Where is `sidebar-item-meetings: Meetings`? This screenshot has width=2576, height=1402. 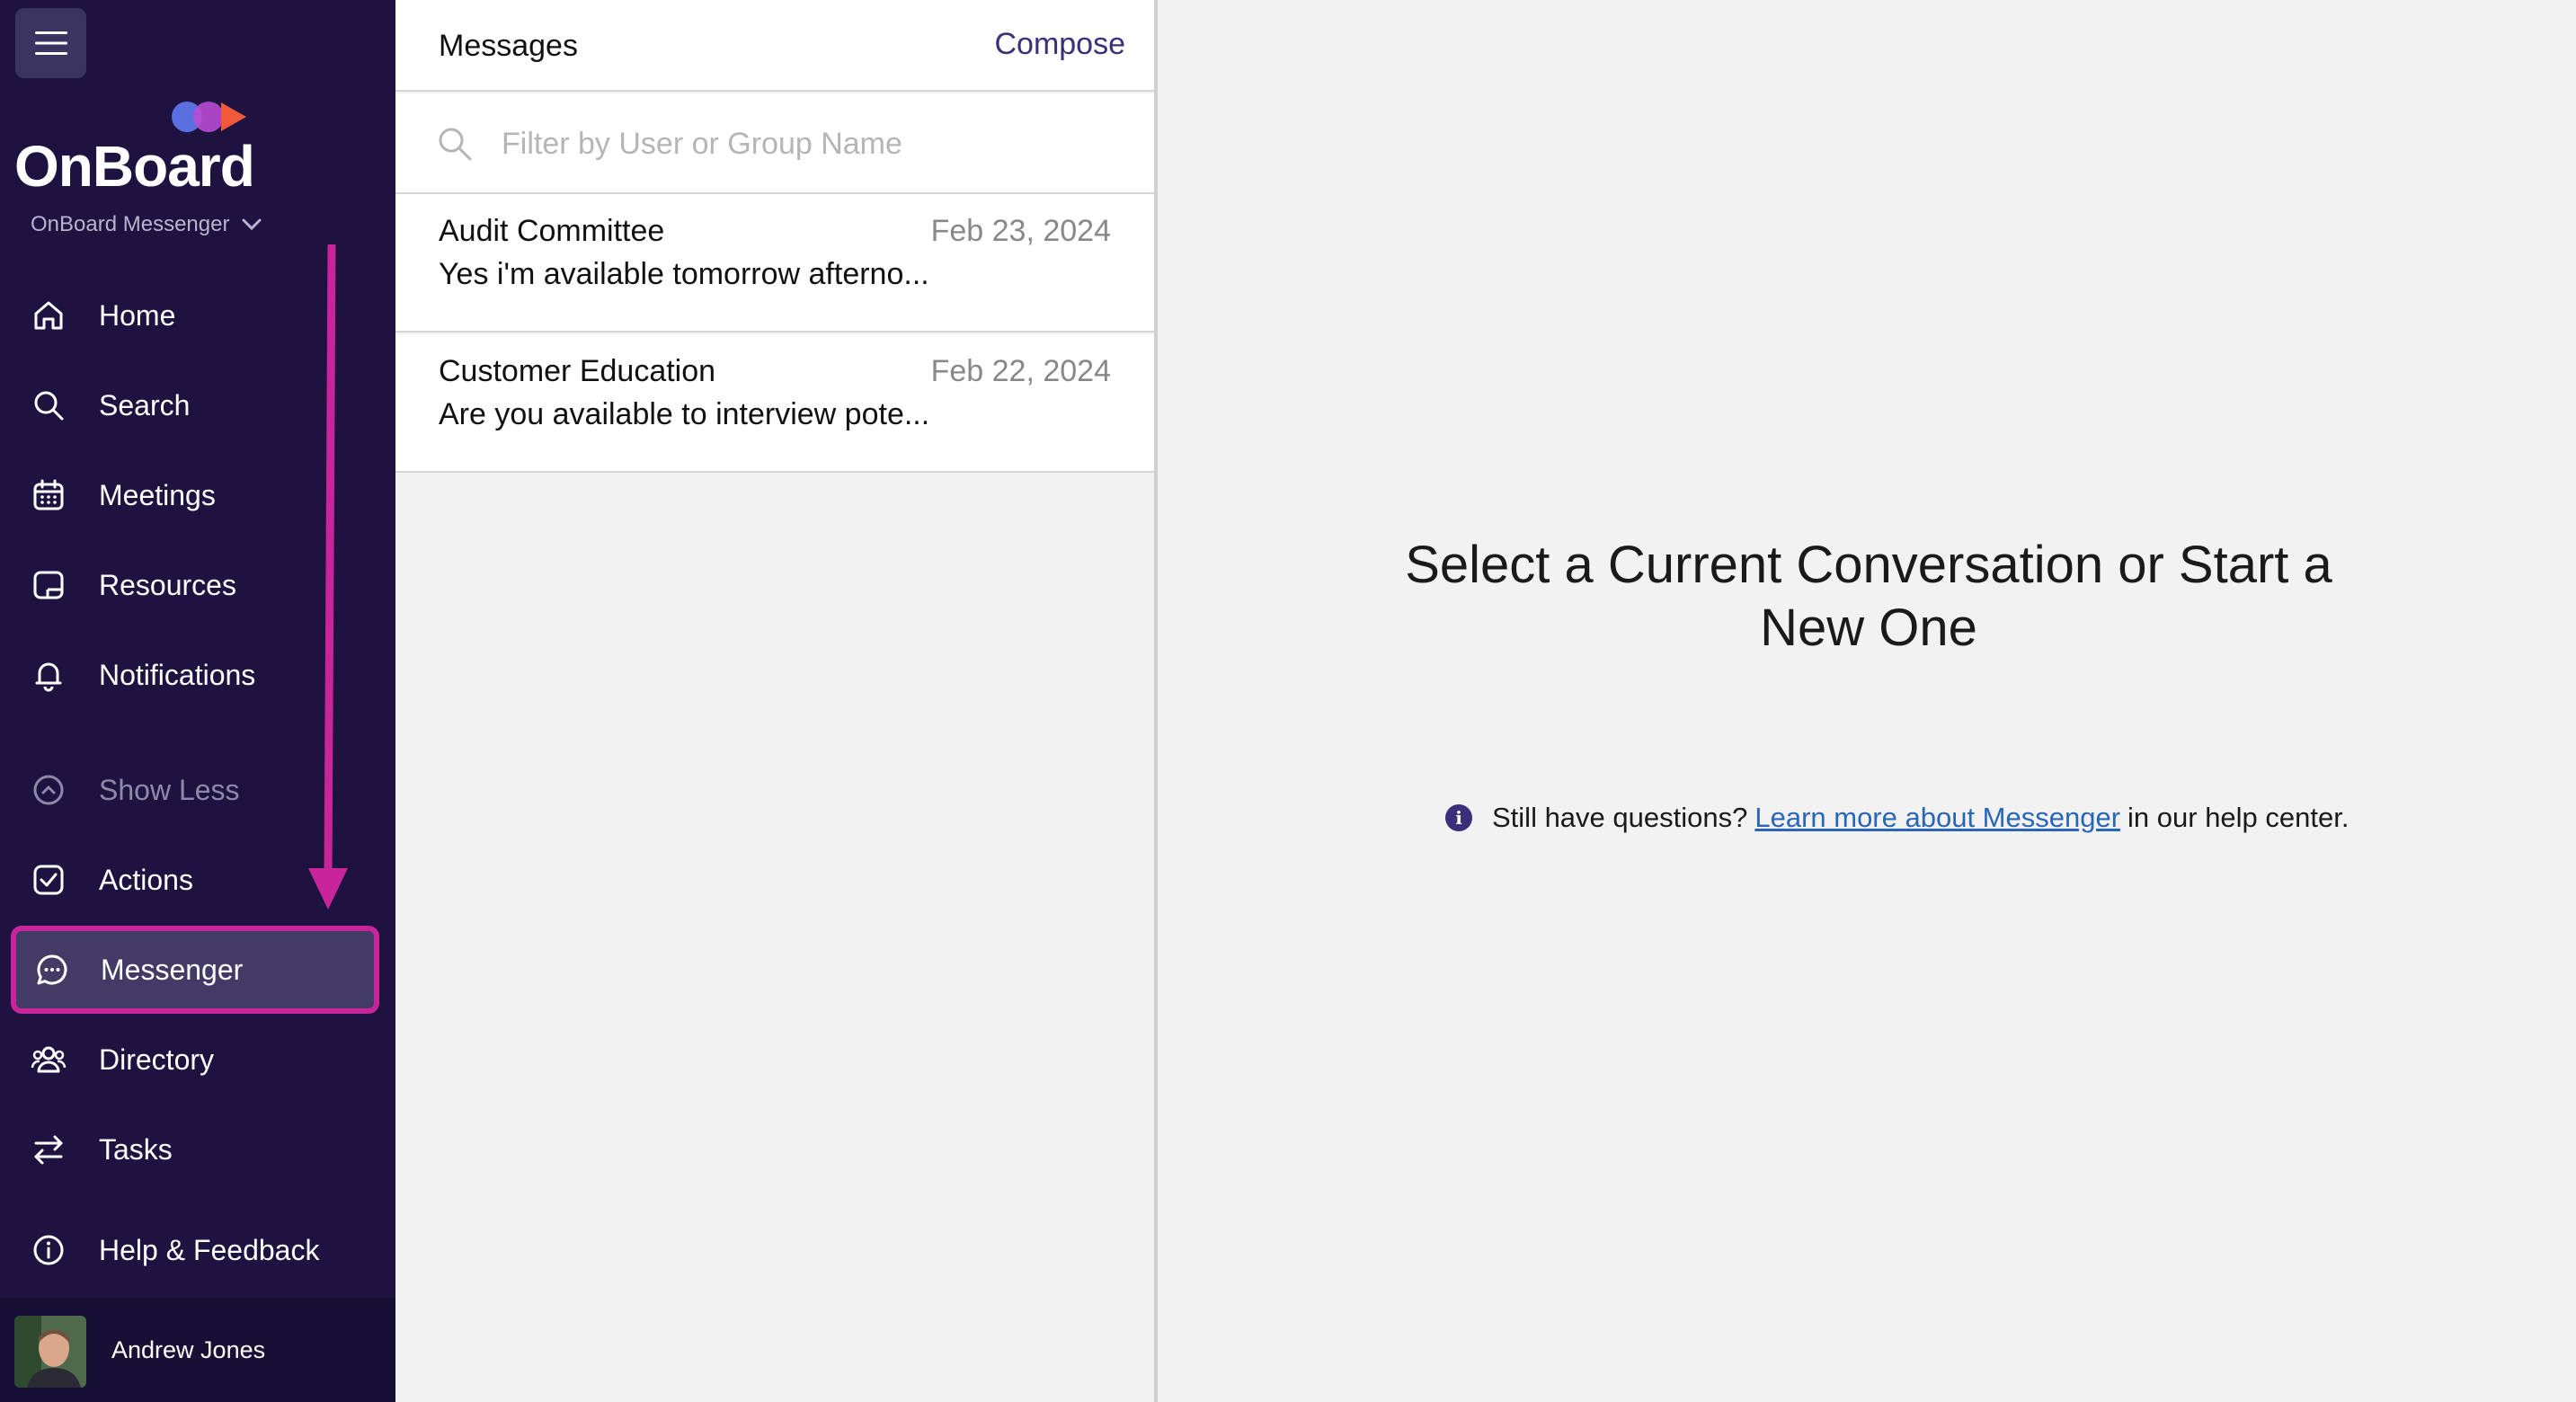 sidebar-item-meetings: Meetings is located at coordinates (195, 495).